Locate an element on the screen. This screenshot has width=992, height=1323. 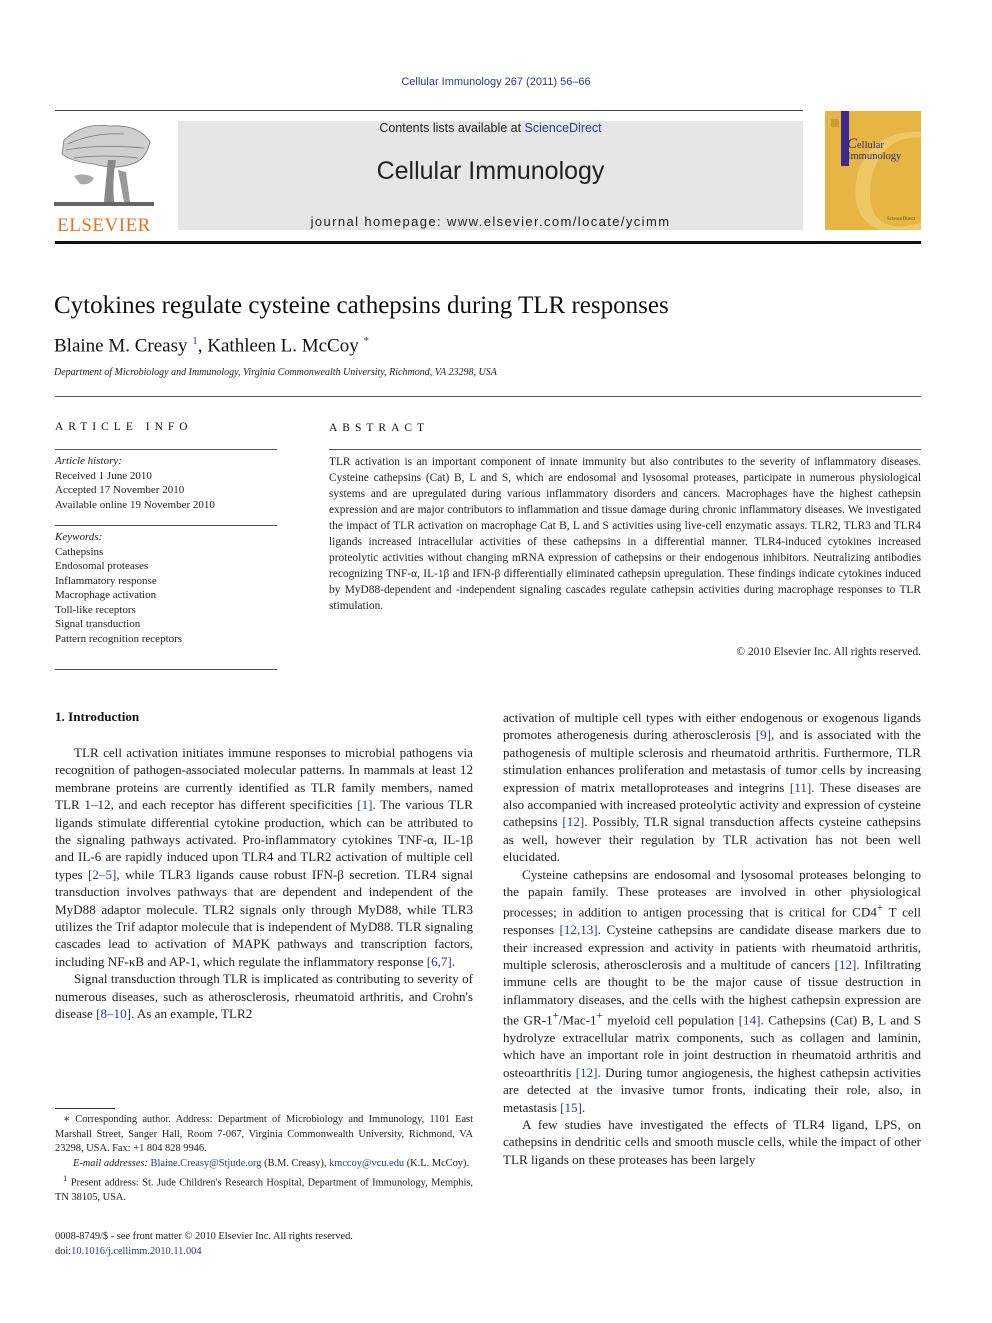
header-thick-divider is located at coordinates (488, 242).